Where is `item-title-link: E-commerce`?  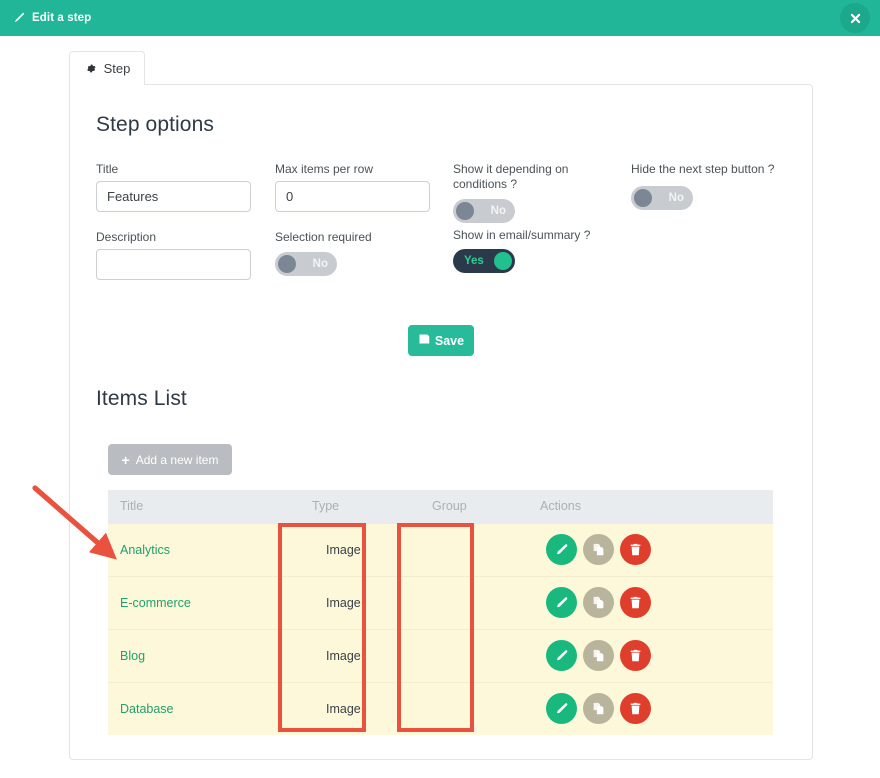
item-title-link: E-commerce is located at coordinates (155, 603).